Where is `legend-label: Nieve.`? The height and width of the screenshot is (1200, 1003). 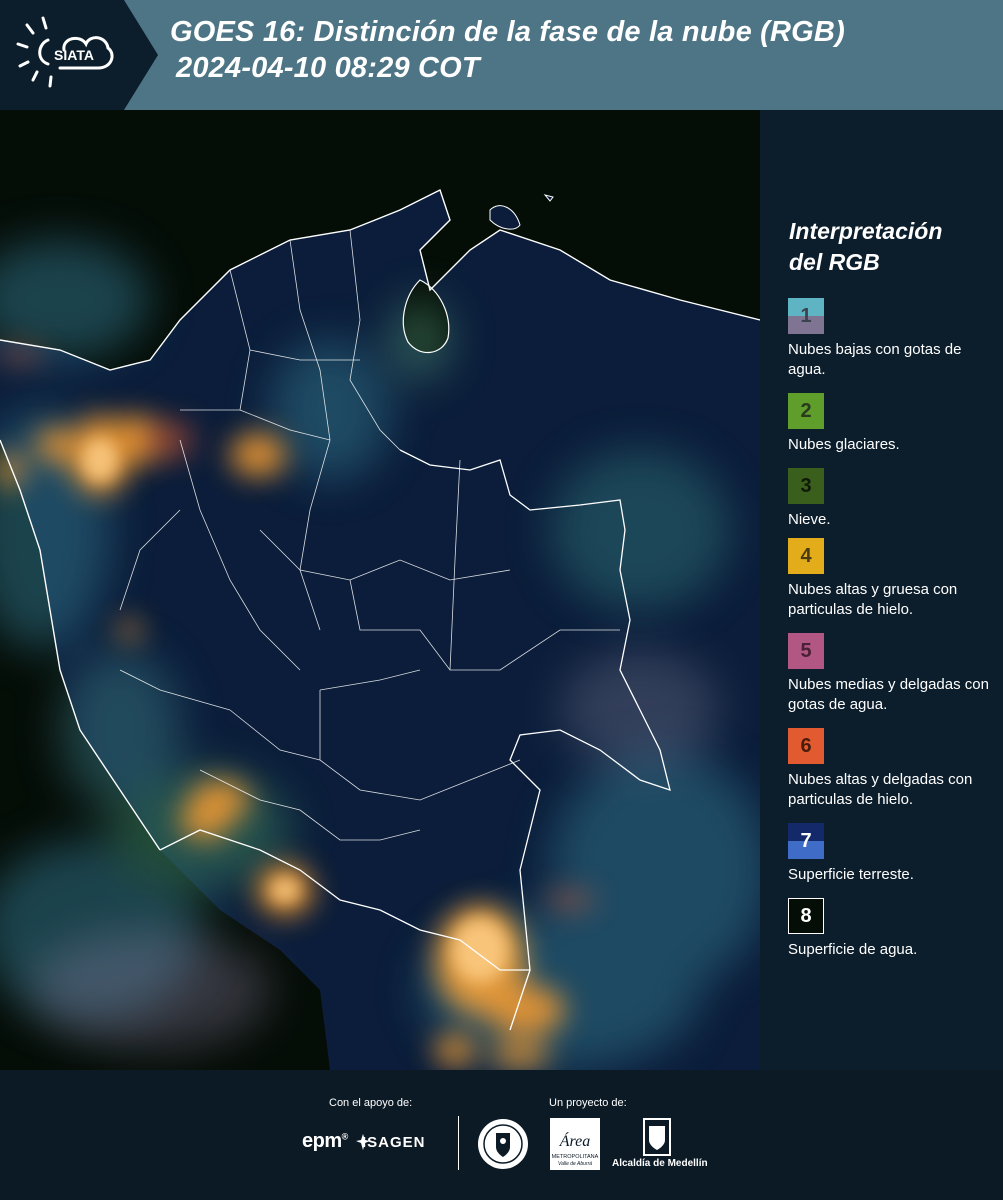 legend-label: Nieve. is located at coordinates (809, 519).